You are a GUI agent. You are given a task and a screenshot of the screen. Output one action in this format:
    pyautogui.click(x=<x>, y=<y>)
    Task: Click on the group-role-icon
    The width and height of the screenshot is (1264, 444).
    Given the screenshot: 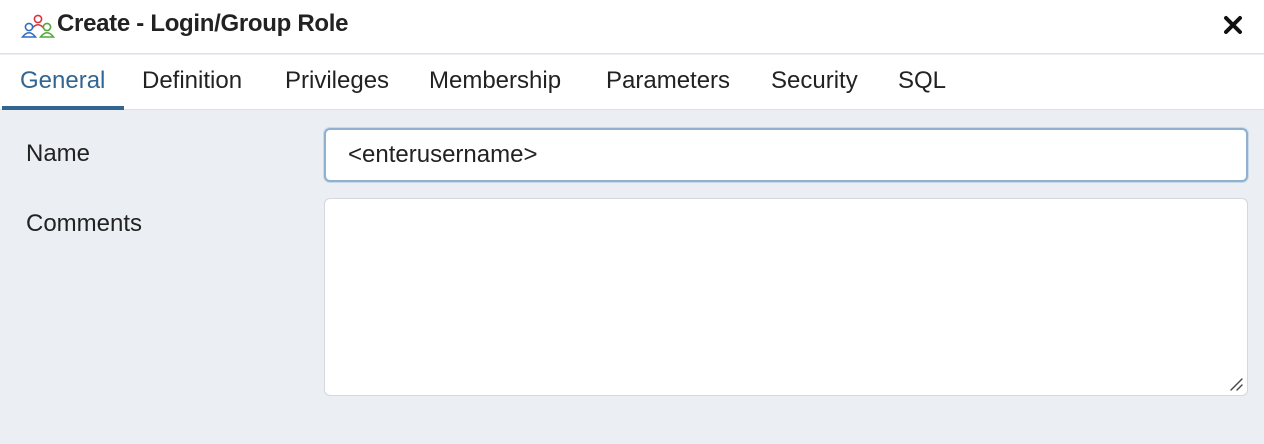 What is the action you would take?
    pyautogui.click(x=38, y=26)
    